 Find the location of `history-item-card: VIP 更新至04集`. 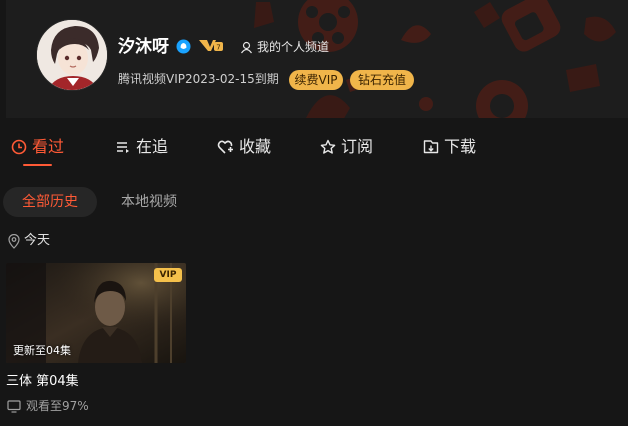

history-item-card: VIP 更新至04集 is located at coordinates (96, 313).